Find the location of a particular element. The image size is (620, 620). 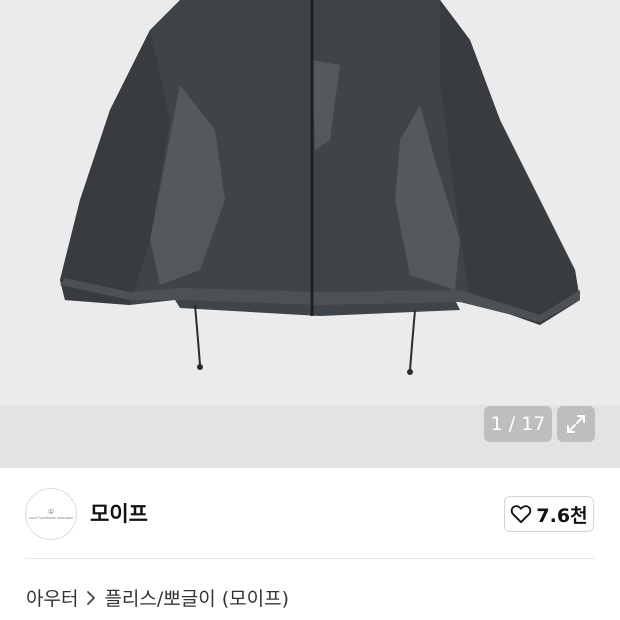

breadcrumb-subcategory: 플리스/뽀글이 (모이프) is located at coordinates (196, 597).